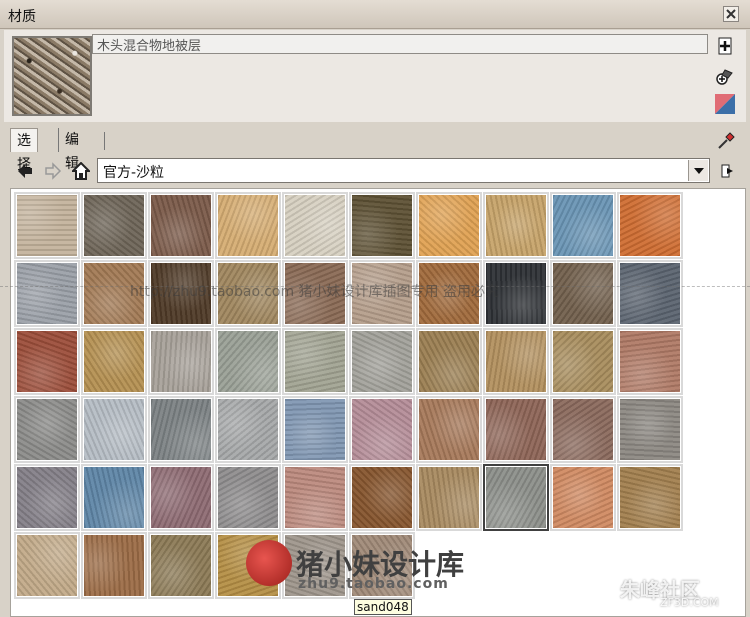 This screenshot has width=750, height=617. What do you see at coordinates (403, 170) in the screenshot?
I see `collection-dropdown: 官方-沙粒` at bounding box center [403, 170].